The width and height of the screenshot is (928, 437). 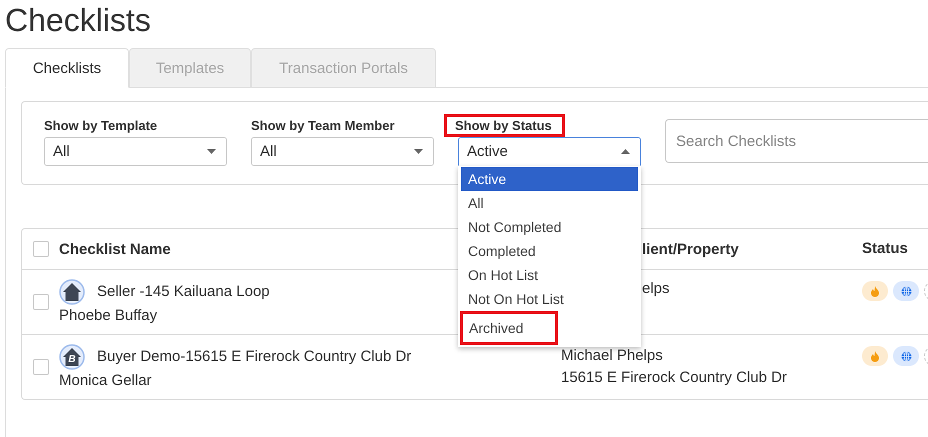 What do you see at coordinates (105, 381) in the screenshot?
I see `owner-name: Monica Gellar` at bounding box center [105, 381].